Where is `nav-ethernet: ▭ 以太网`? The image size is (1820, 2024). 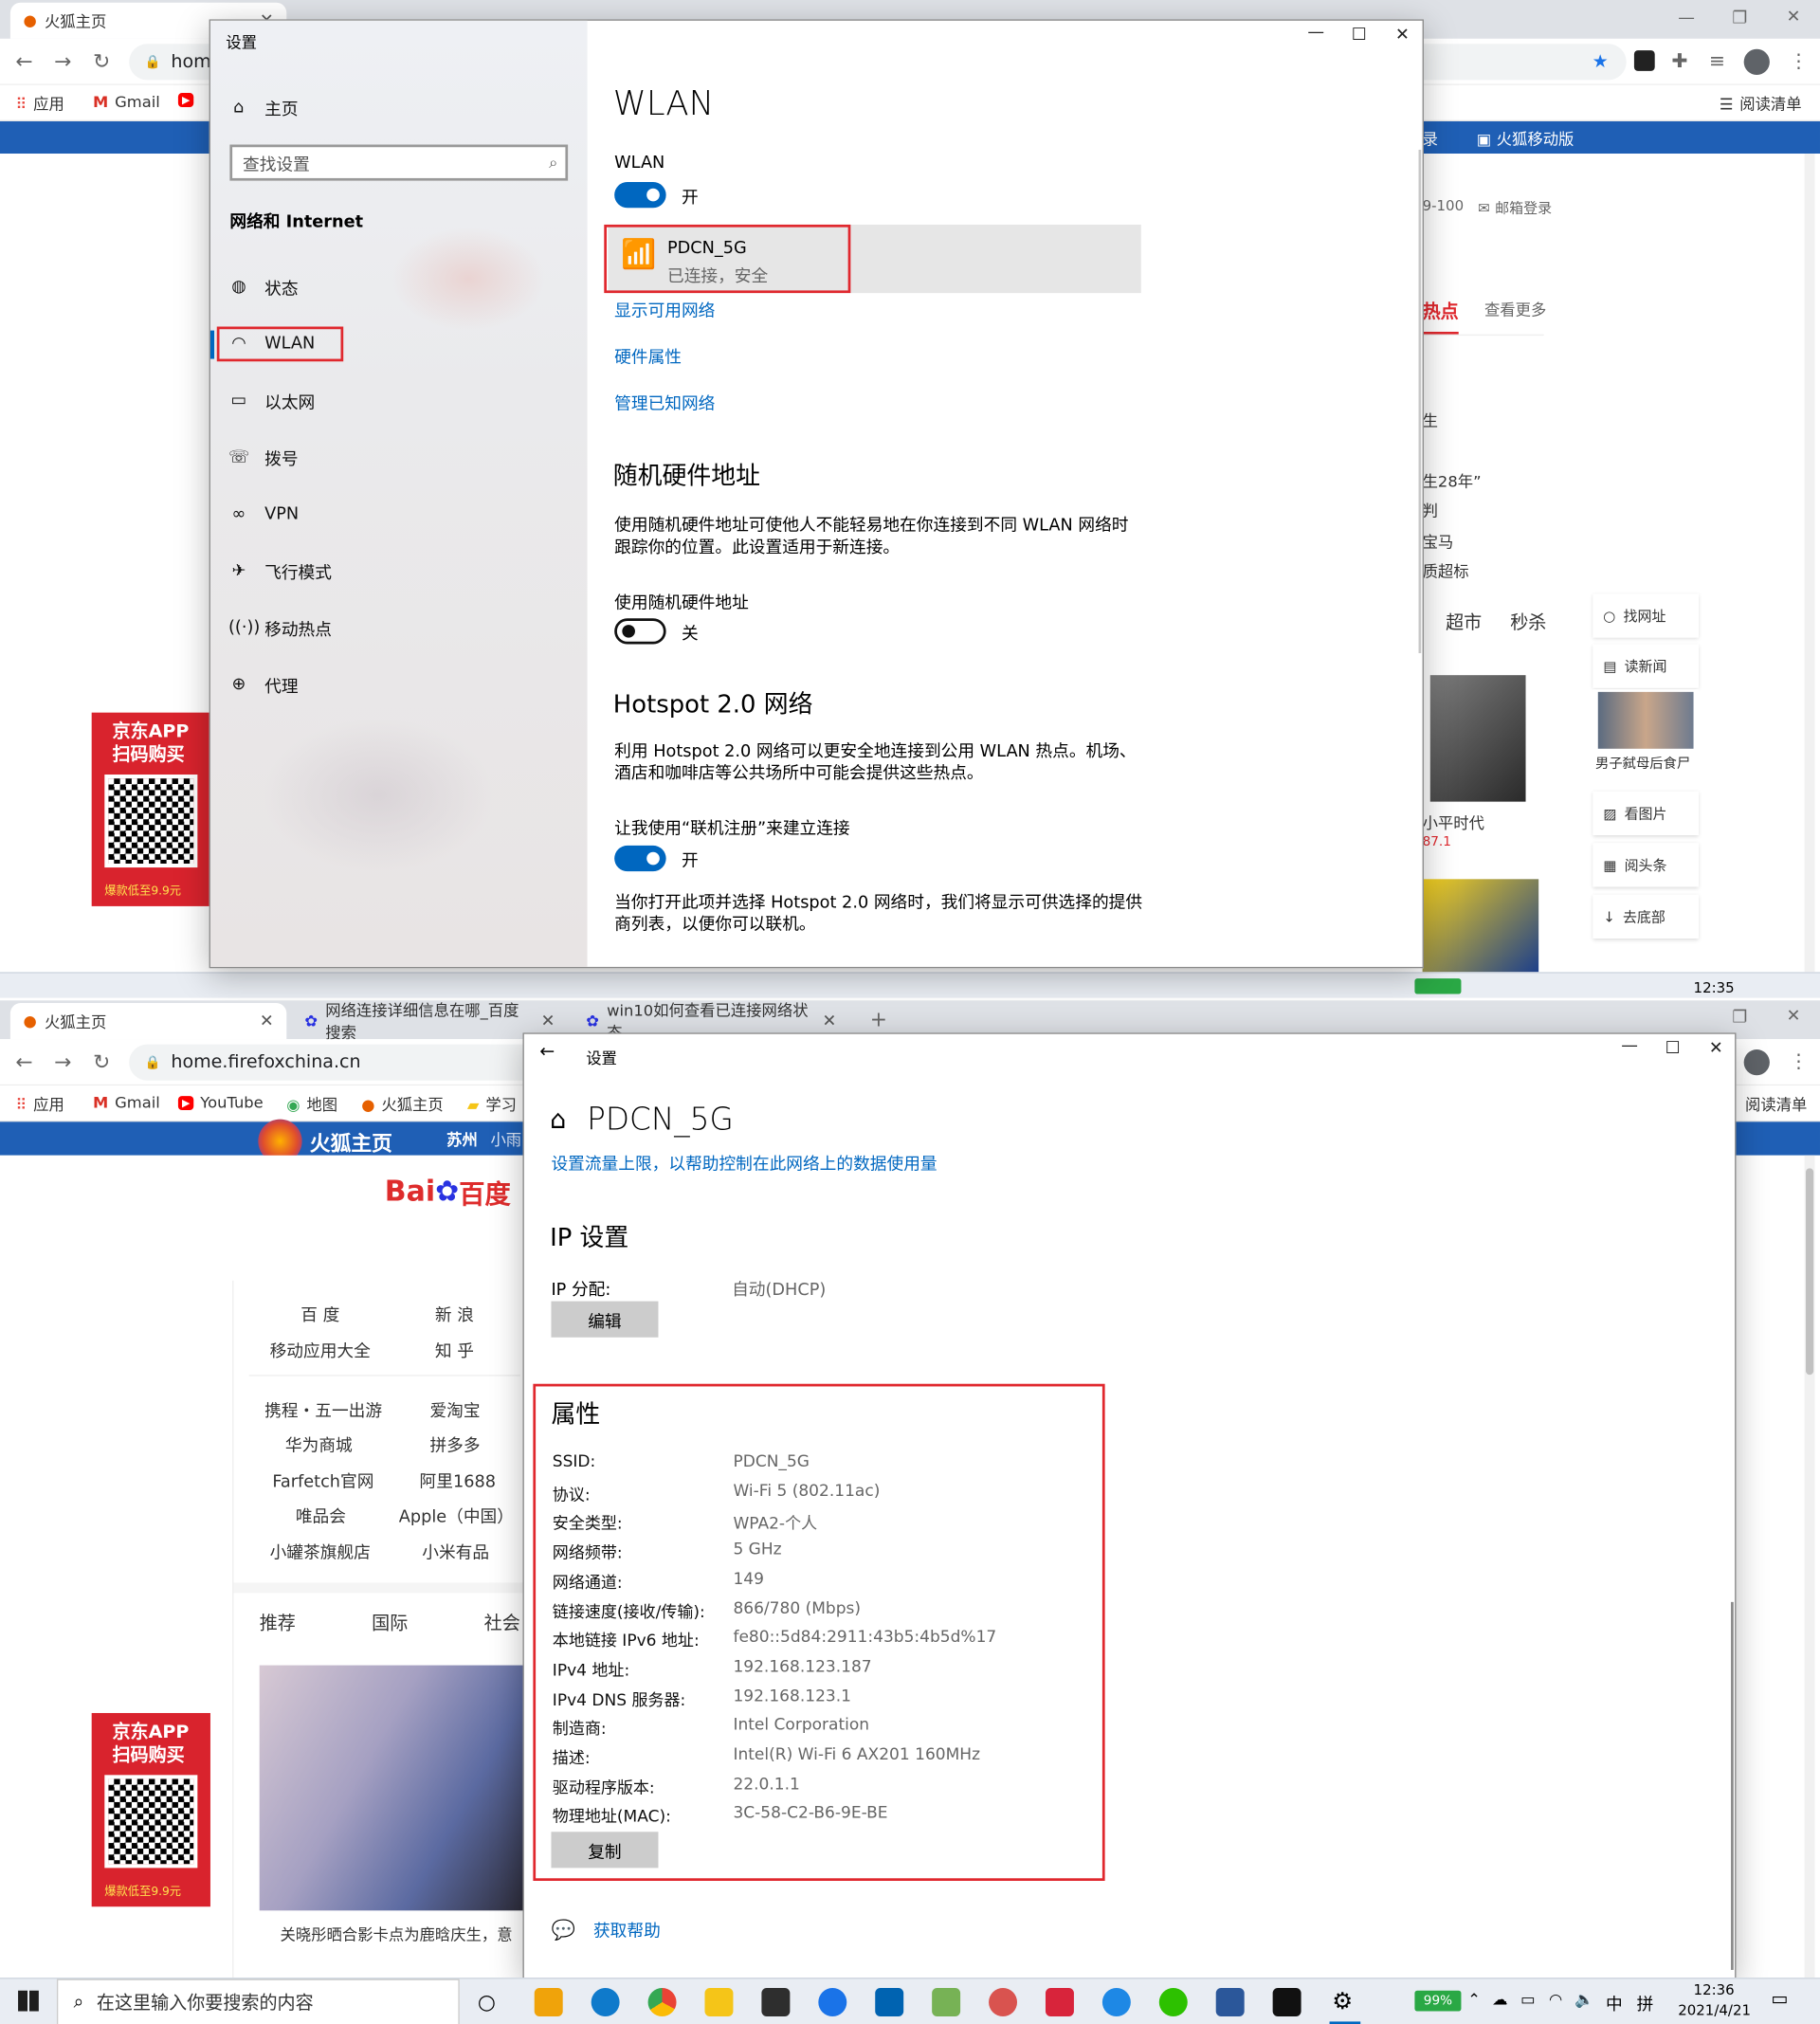 nav-ethernet: ▭ 以太网 is located at coordinates (272, 400).